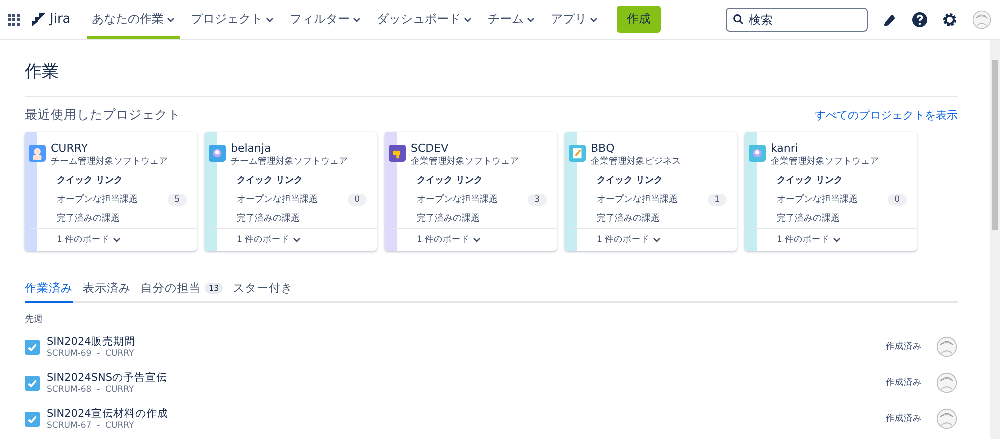 Image resolution: width=1000 pixels, height=439 pixels. What do you see at coordinates (717, 200) in the screenshot?
I see `issue-count: 1` at bounding box center [717, 200].